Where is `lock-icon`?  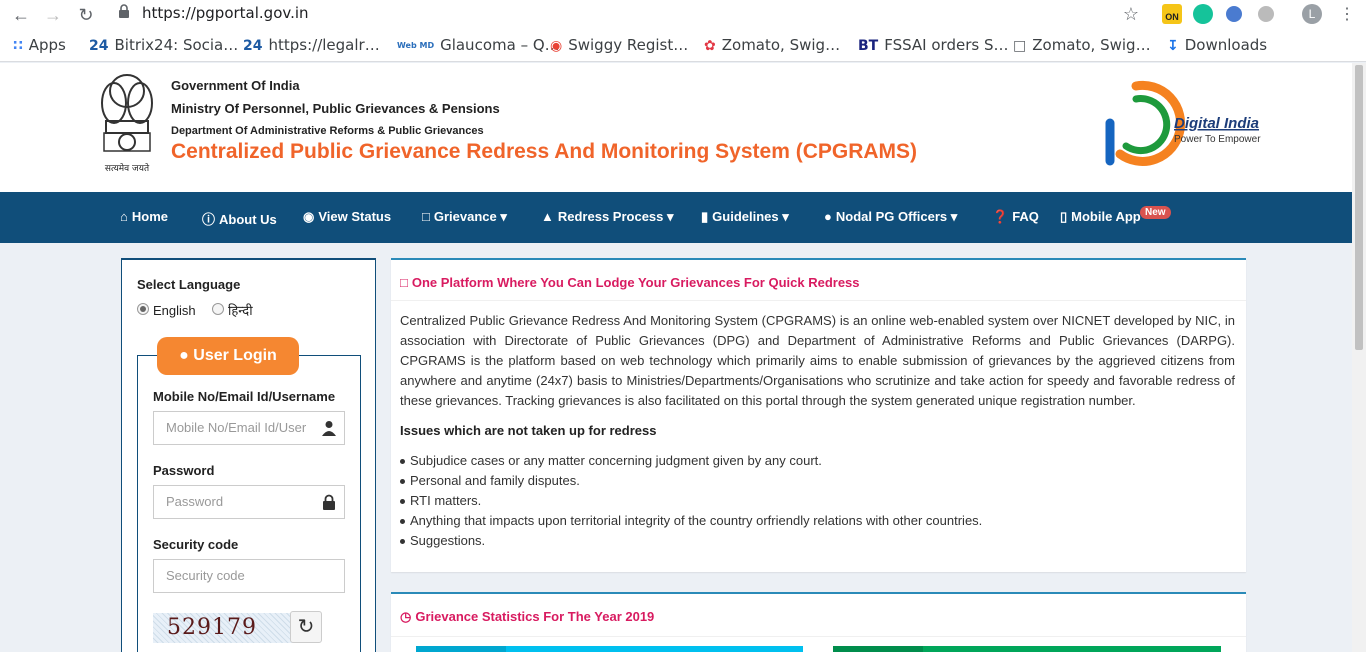
lock-icon is located at coordinates (329, 502).